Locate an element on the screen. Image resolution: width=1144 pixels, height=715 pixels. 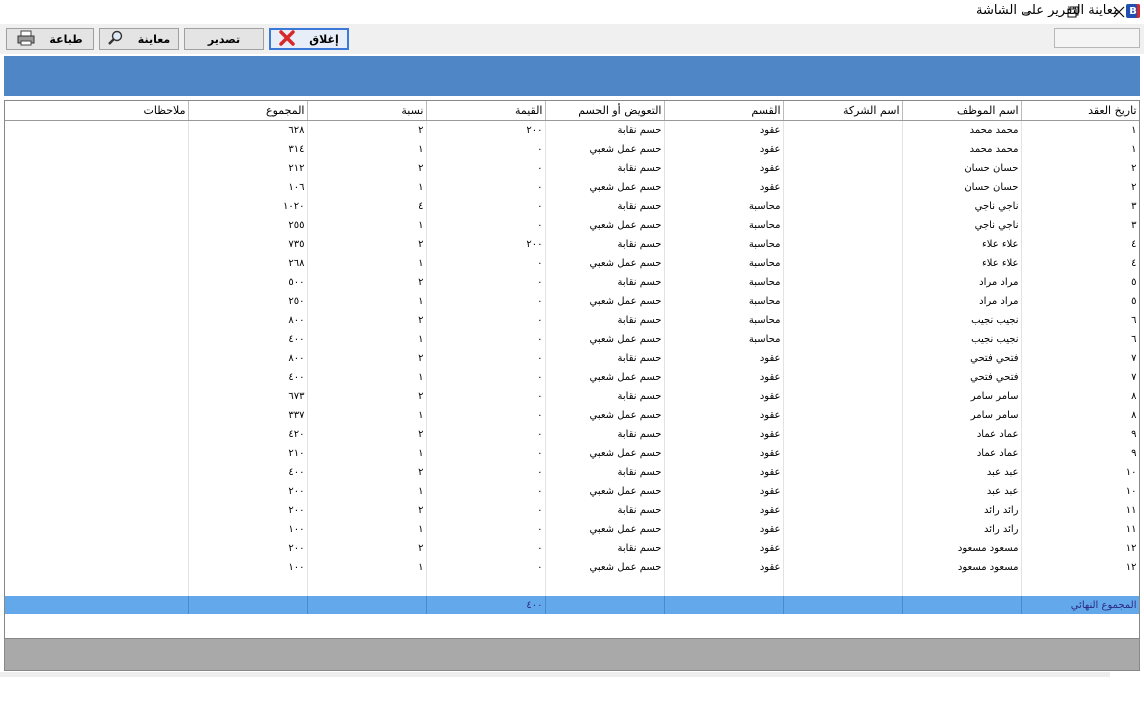
close-report-button: إغلاق is located at coordinates (309, 39).